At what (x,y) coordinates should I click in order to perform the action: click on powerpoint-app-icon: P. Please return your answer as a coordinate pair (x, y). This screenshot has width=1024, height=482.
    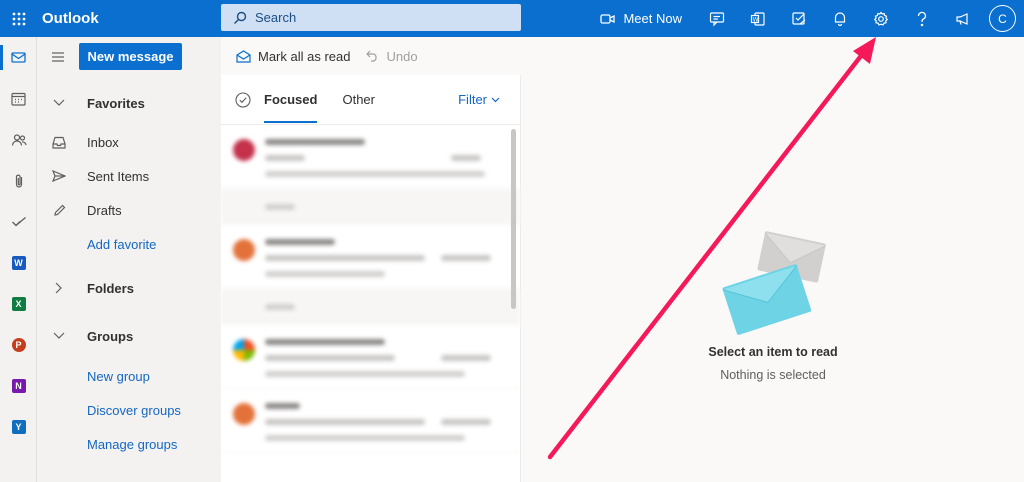
    Looking at the image, I should click on (18, 344).